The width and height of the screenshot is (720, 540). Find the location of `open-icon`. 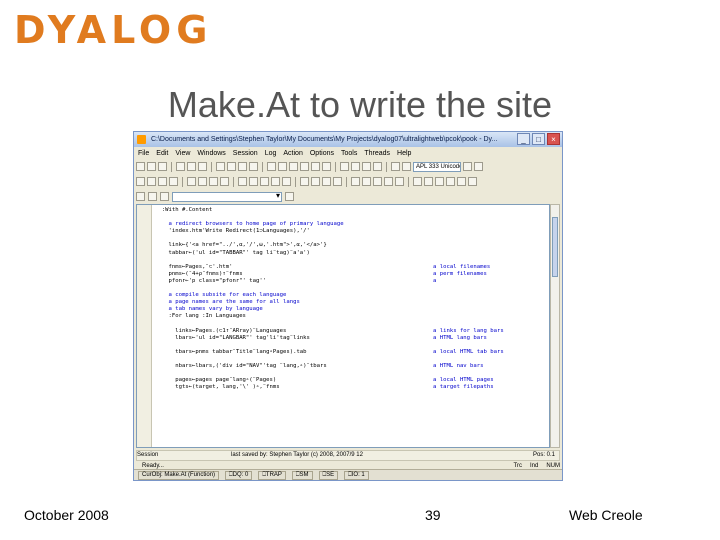

open-icon is located at coordinates (151, 166).